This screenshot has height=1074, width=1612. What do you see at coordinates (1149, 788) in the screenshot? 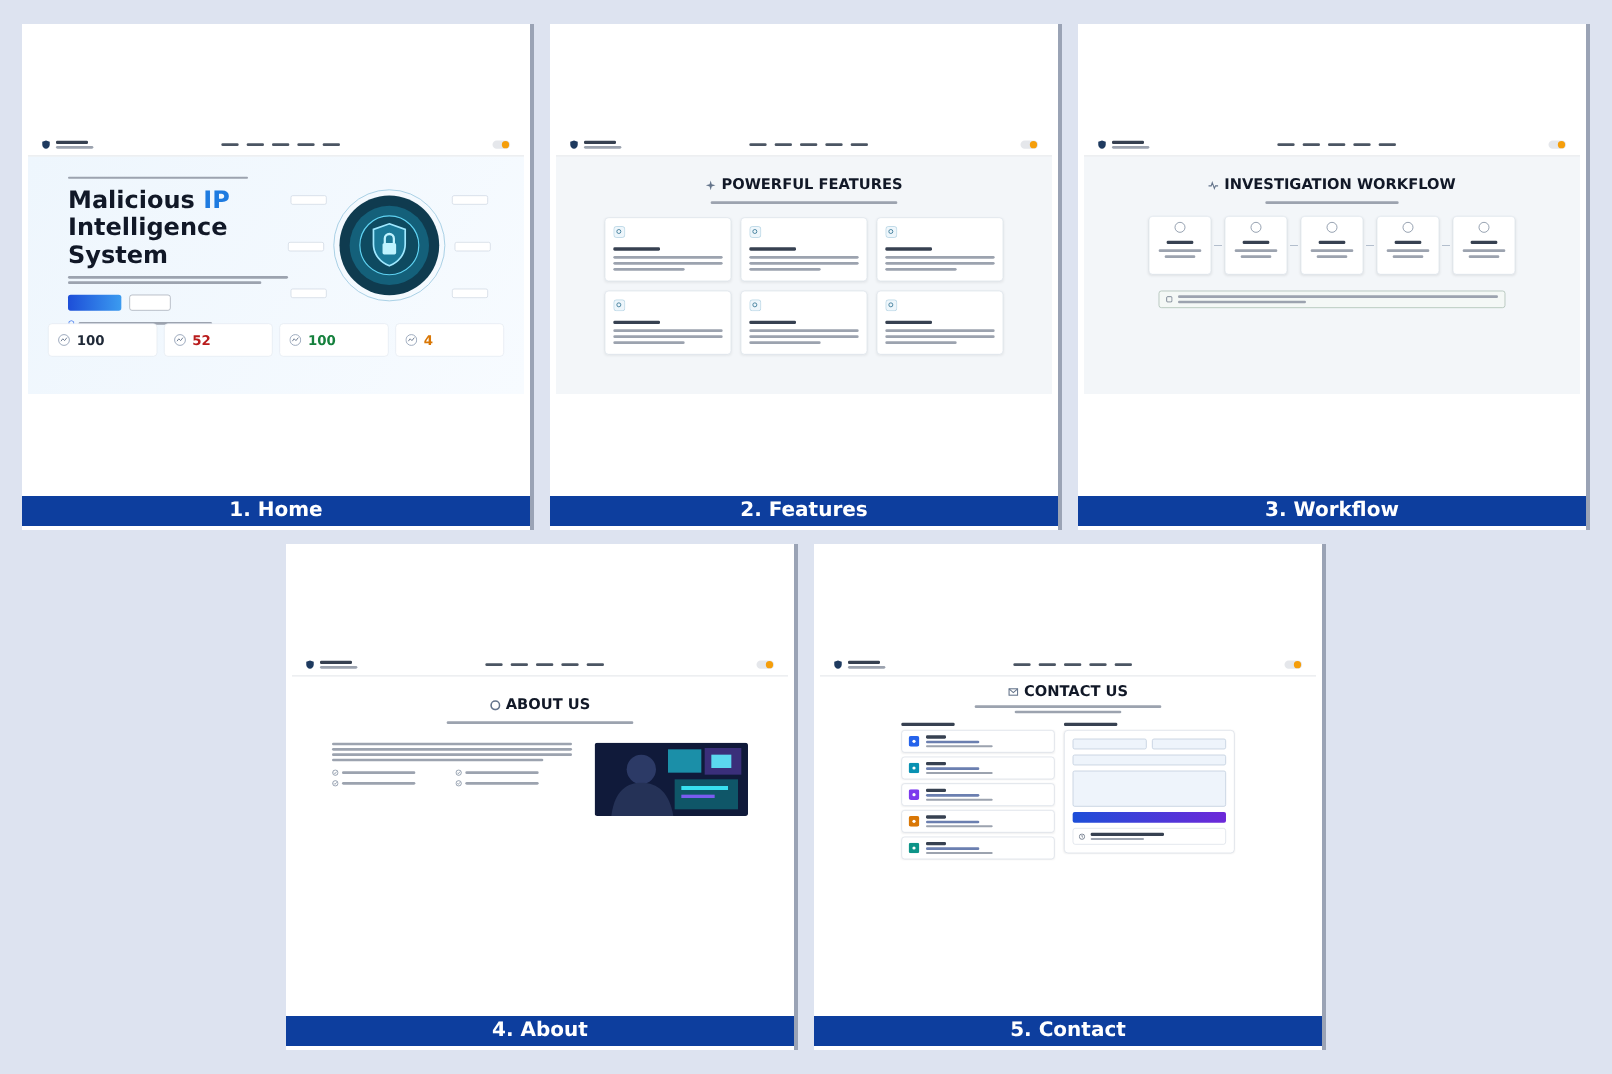
I see `message-field` at bounding box center [1149, 788].